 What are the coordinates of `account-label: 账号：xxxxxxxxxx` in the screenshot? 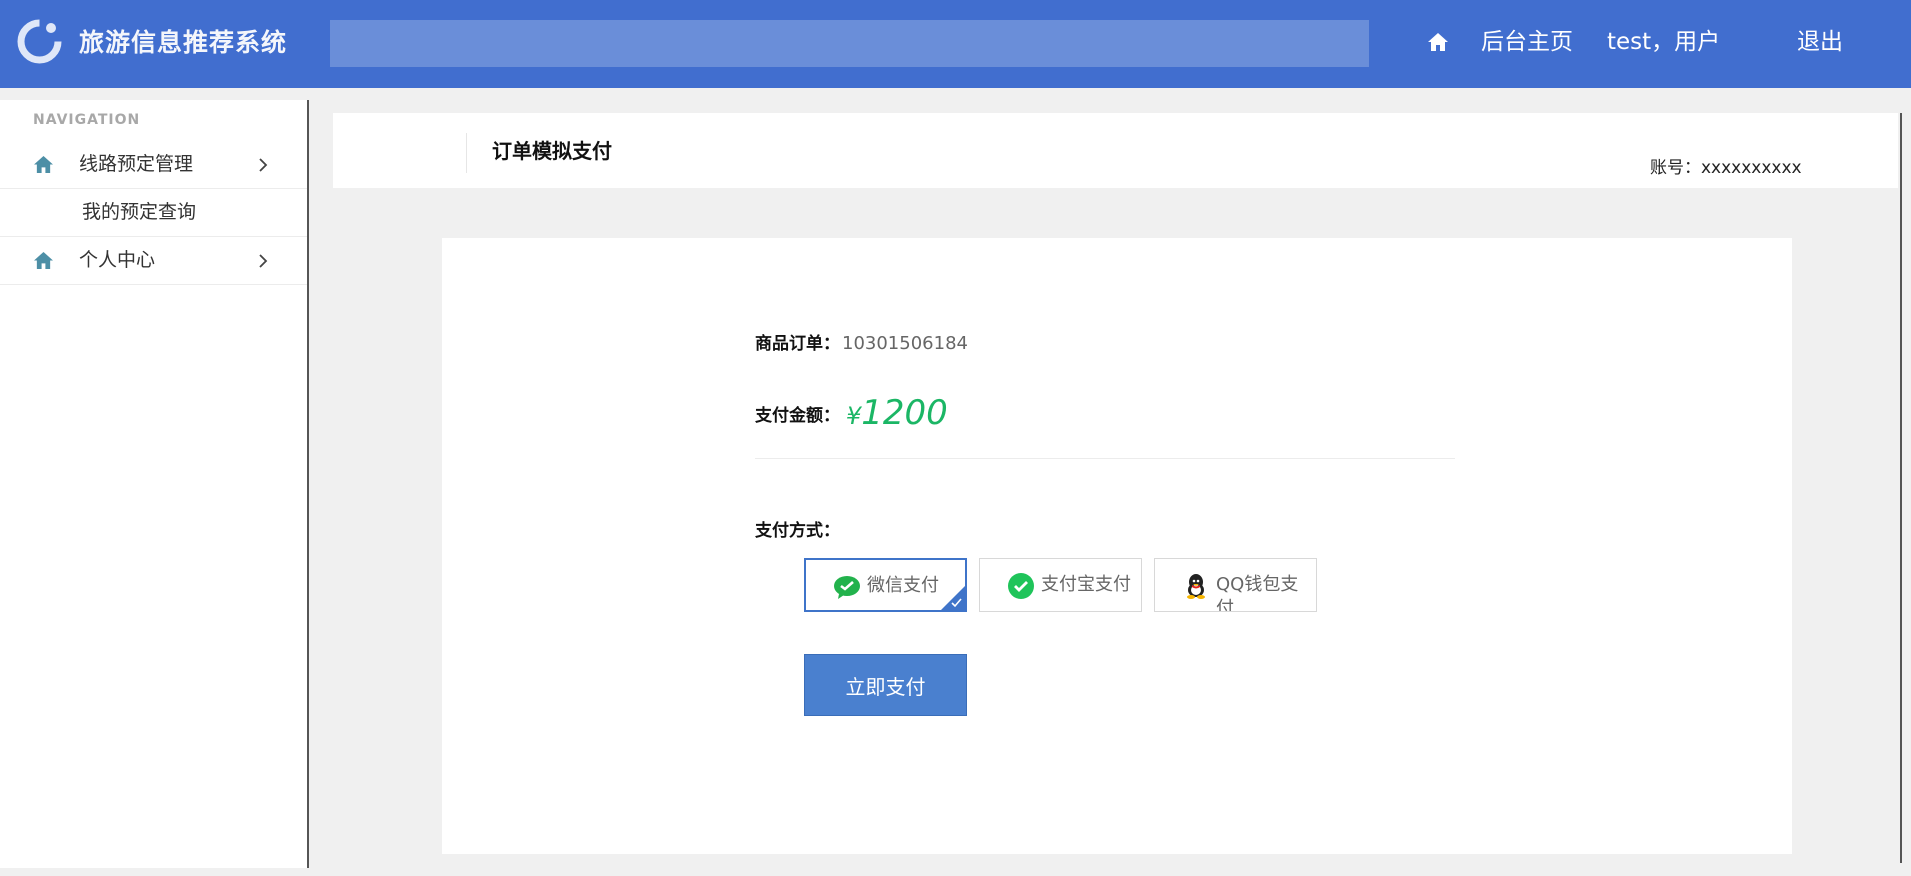 It's located at (1726, 168).